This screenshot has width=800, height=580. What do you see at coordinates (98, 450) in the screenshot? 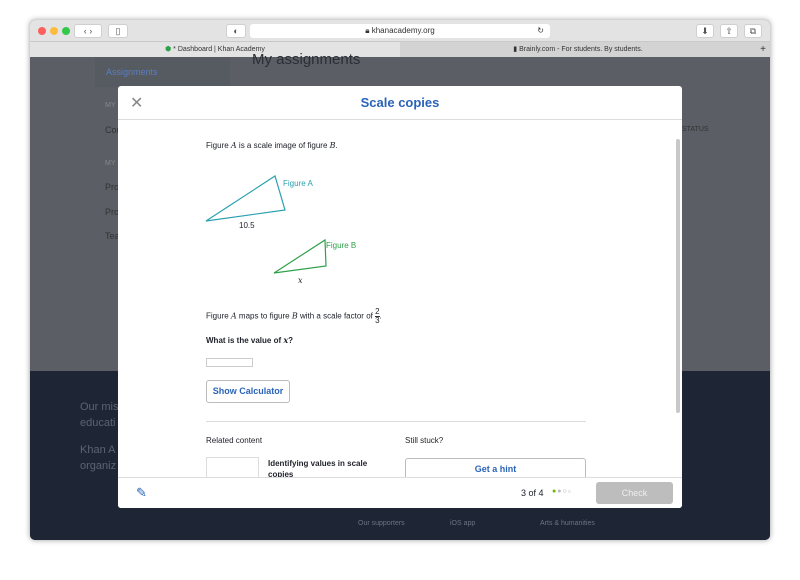
I see `footer-text: Khan A` at bounding box center [98, 450].